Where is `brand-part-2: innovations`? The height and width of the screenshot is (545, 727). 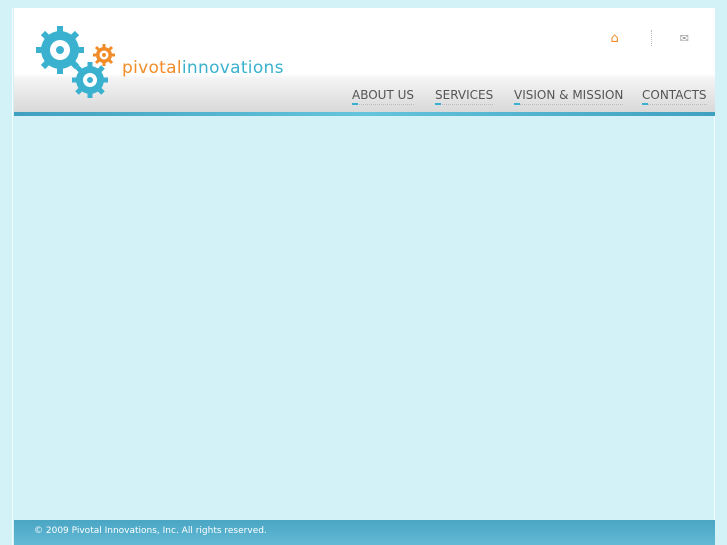 brand-part-2: innovations is located at coordinates (232, 68).